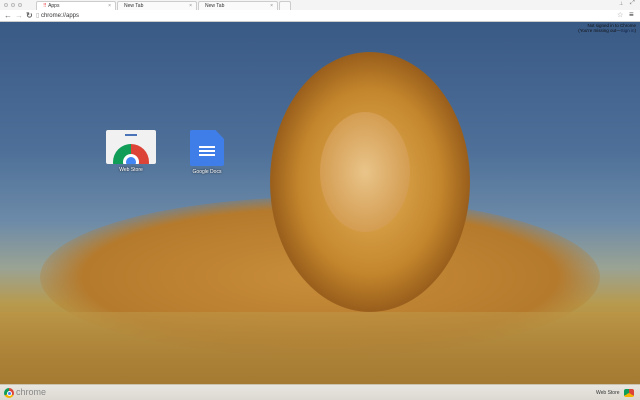  What do you see at coordinates (19, 15) in the screenshot?
I see `forward-button: →` at bounding box center [19, 15].